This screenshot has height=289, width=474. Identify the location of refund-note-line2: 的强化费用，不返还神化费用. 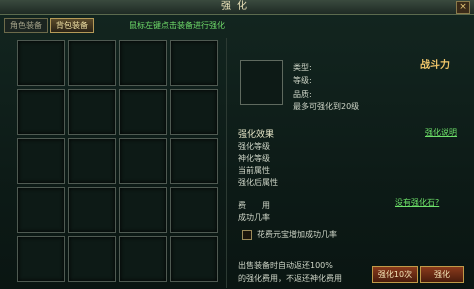
(290, 278).